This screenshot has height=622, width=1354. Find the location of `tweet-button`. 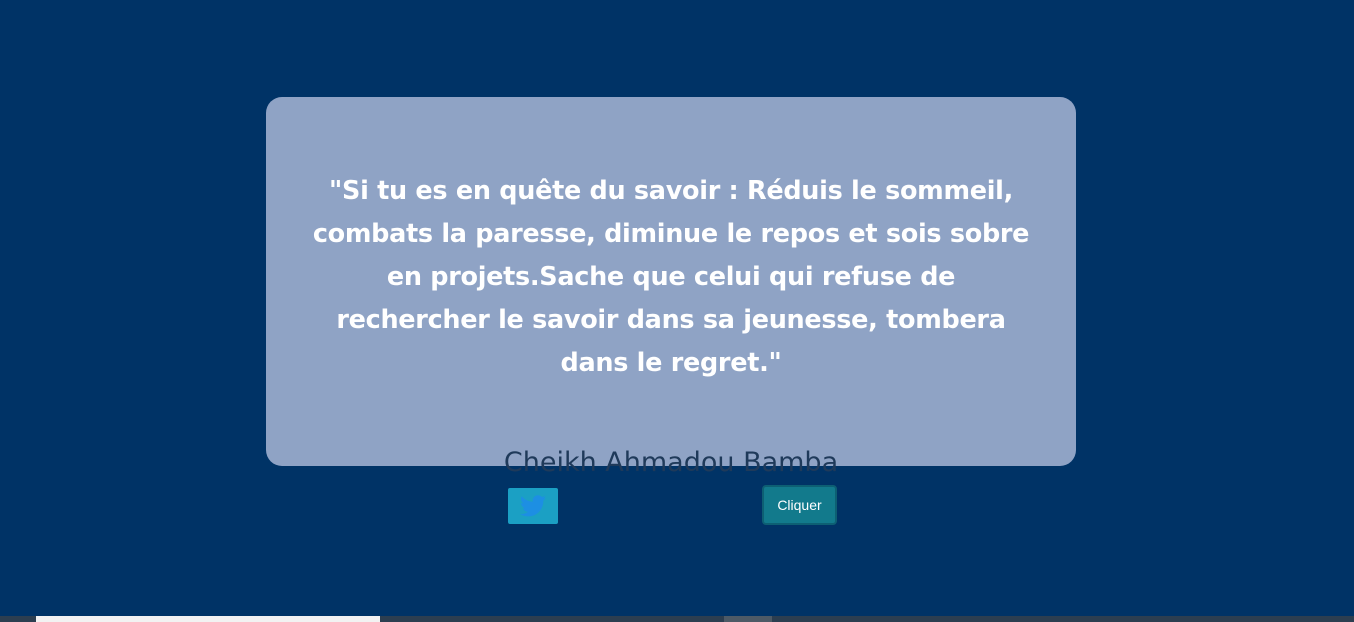

tweet-button is located at coordinates (533, 506).